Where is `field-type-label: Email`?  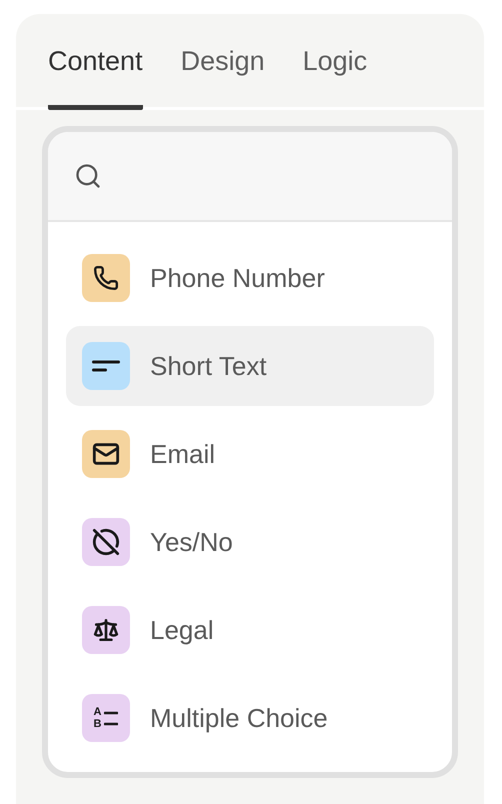
field-type-label: Email is located at coordinates (183, 454).